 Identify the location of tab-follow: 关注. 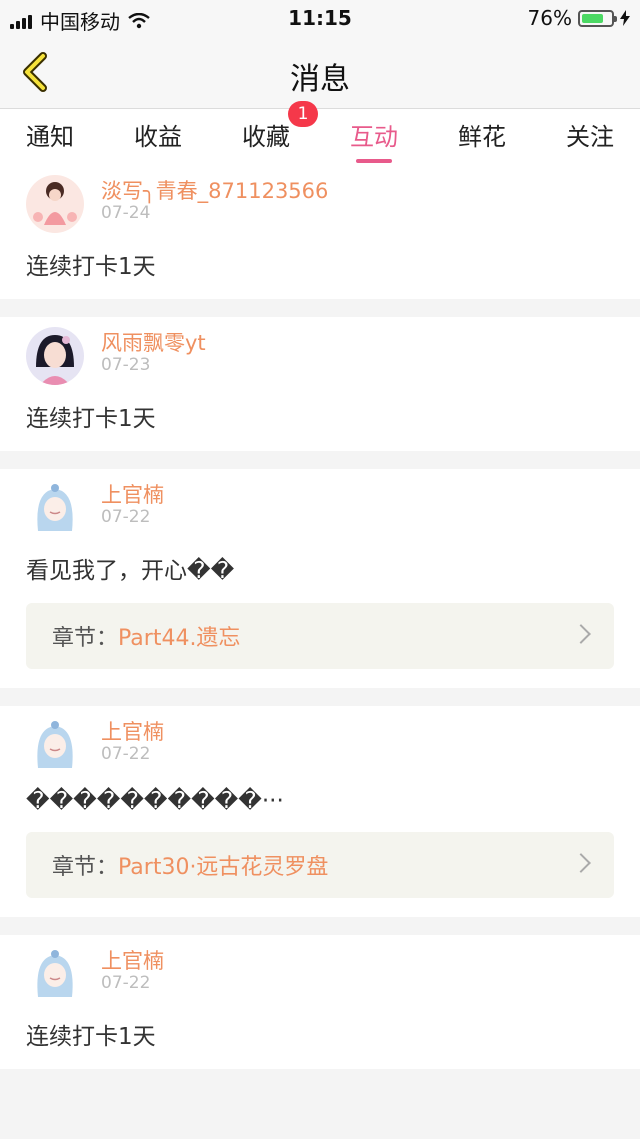
(590, 137).